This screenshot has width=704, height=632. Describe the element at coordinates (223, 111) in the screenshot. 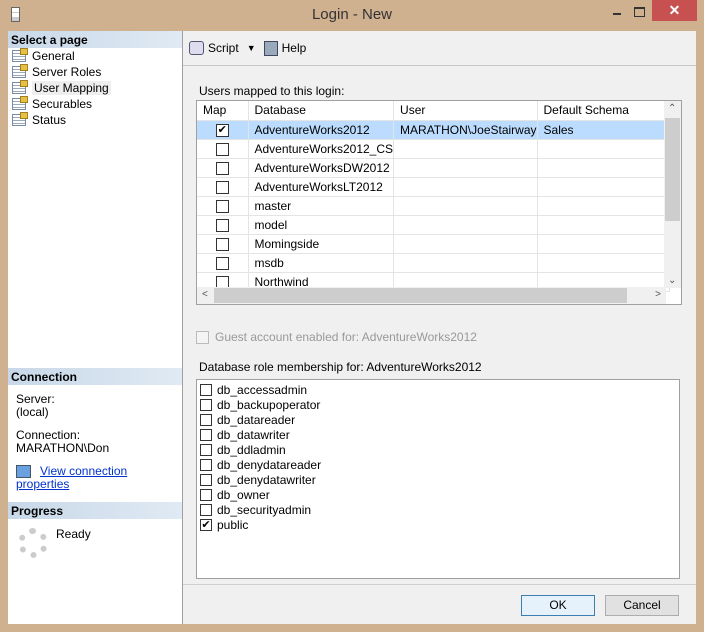

I see `column-header-map: Map` at that location.